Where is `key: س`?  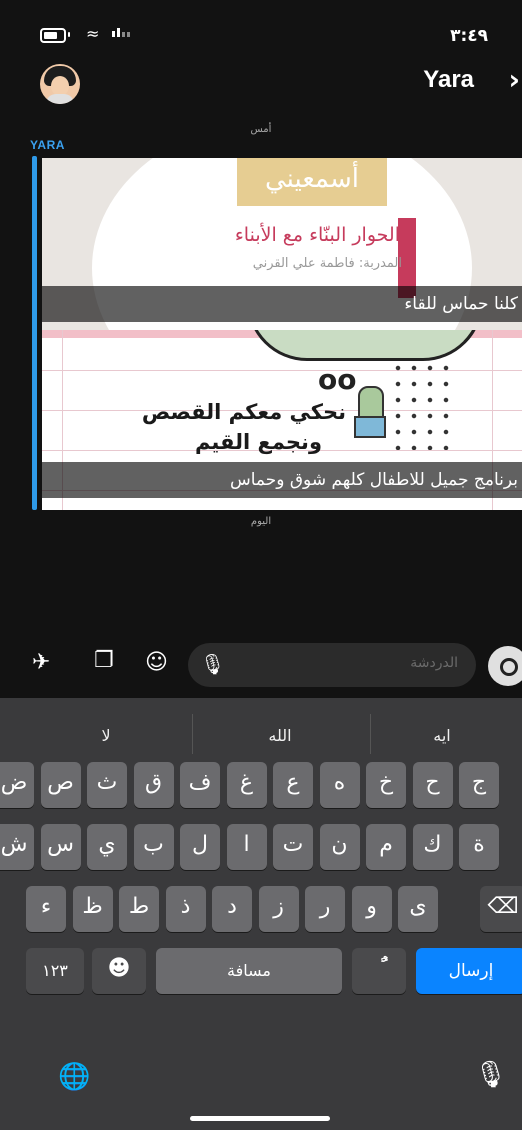 key: س is located at coordinates (60, 847).